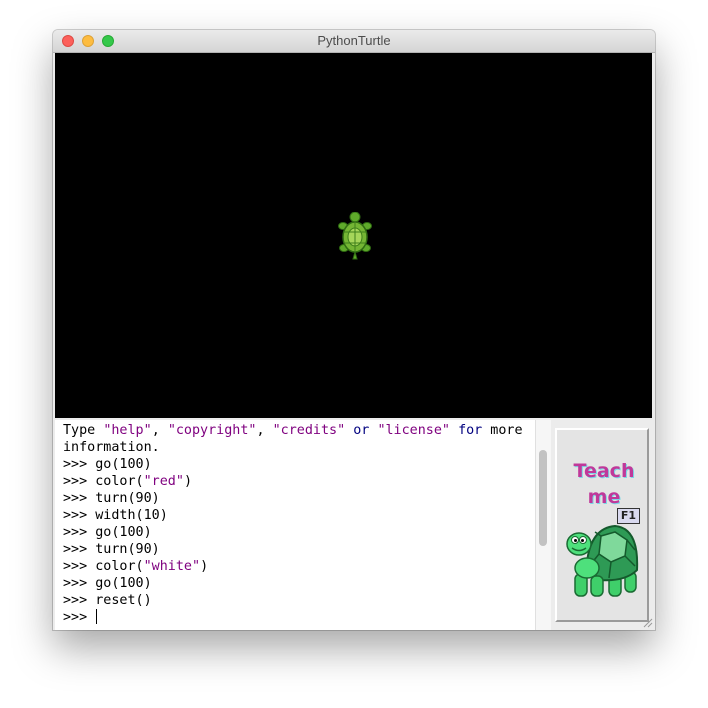 This screenshot has height=708, width=708. What do you see at coordinates (97, 616) in the screenshot?
I see `text-cursor` at bounding box center [97, 616].